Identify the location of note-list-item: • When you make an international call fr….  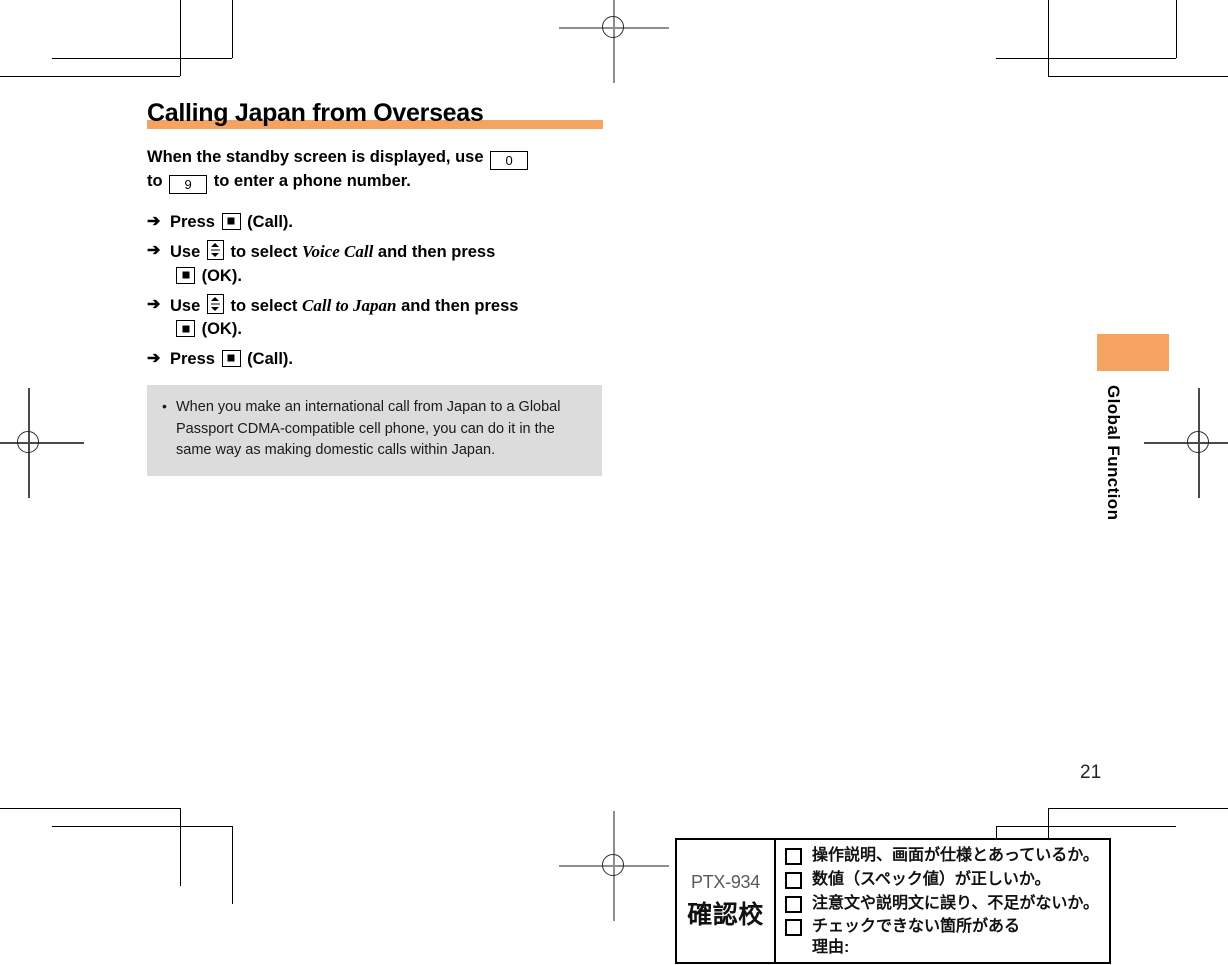
(374, 429).